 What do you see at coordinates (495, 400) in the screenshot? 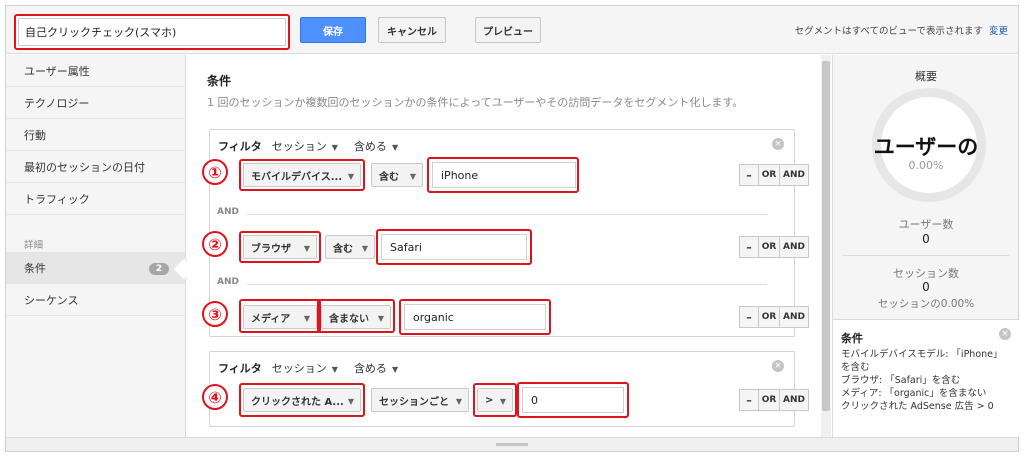
I see `comparison-select: > ▼` at bounding box center [495, 400].